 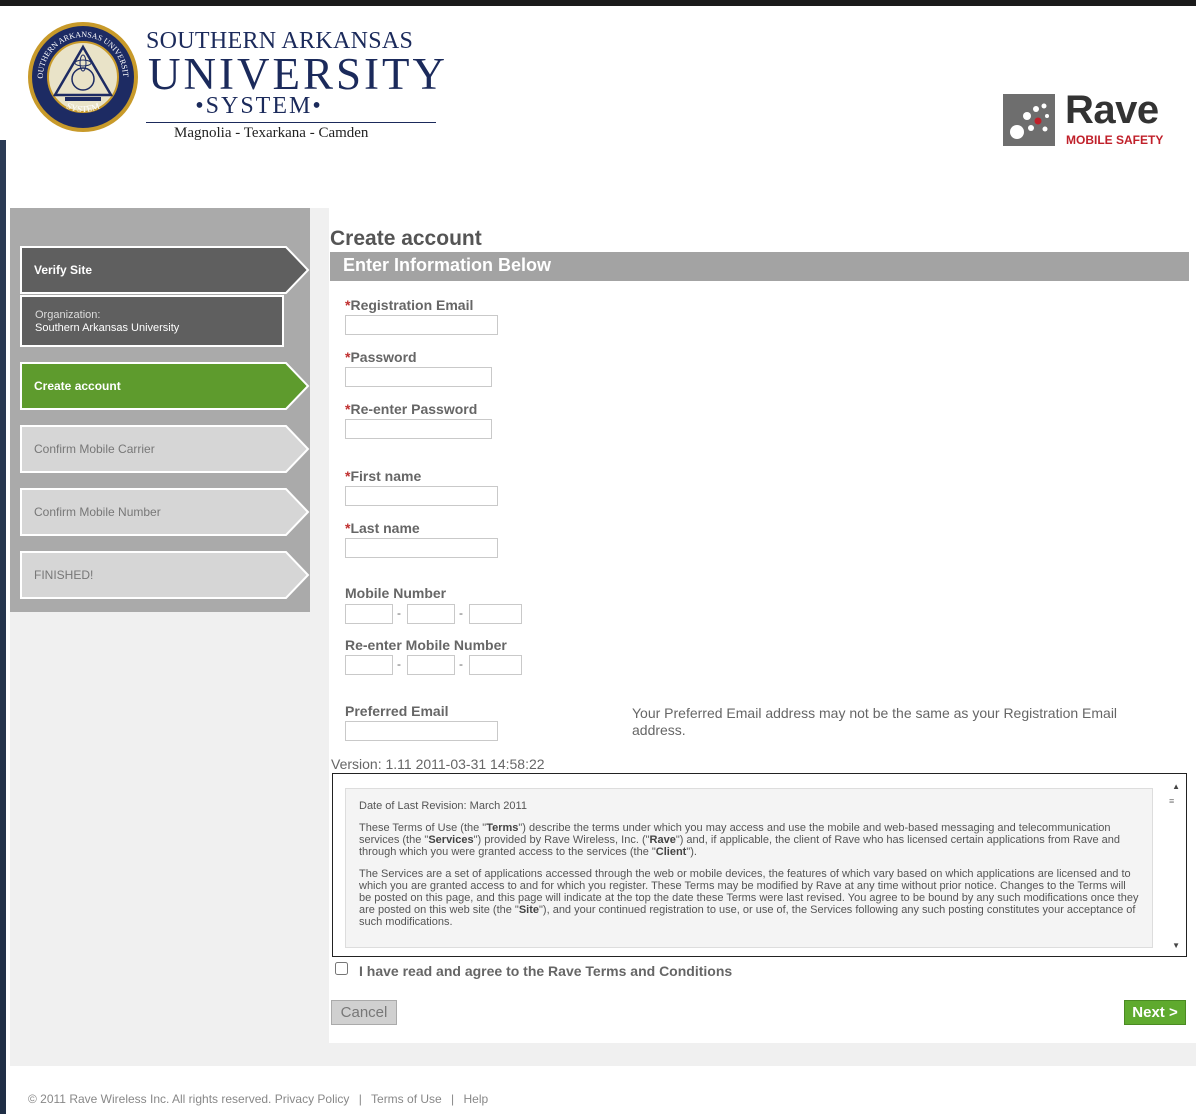 I want to click on step-label: Create account, so click(x=77, y=386).